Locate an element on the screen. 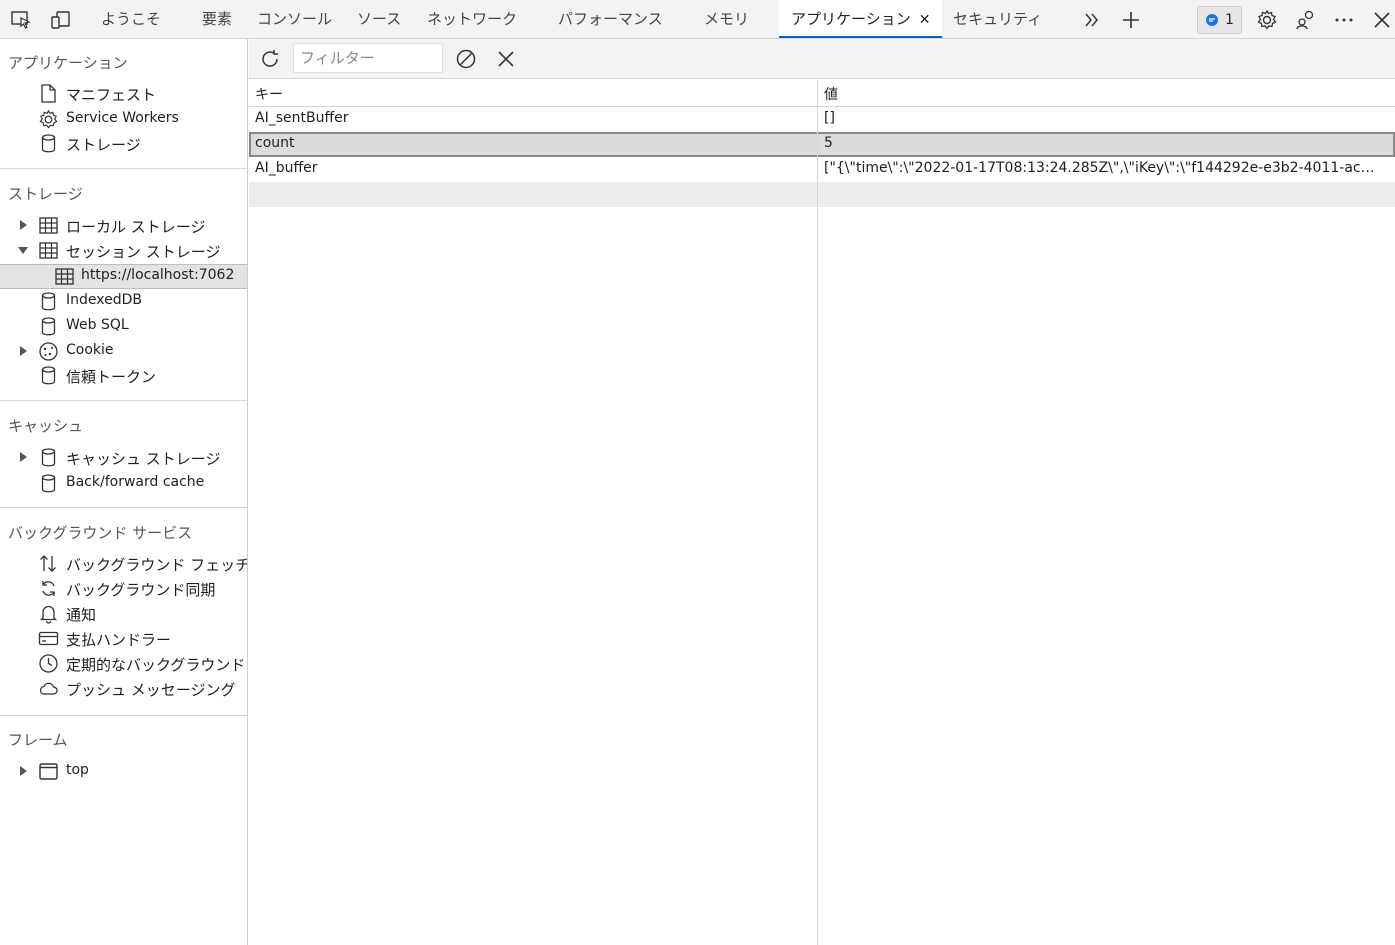  section-title-frames: フレーム is located at coordinates (38, 740).